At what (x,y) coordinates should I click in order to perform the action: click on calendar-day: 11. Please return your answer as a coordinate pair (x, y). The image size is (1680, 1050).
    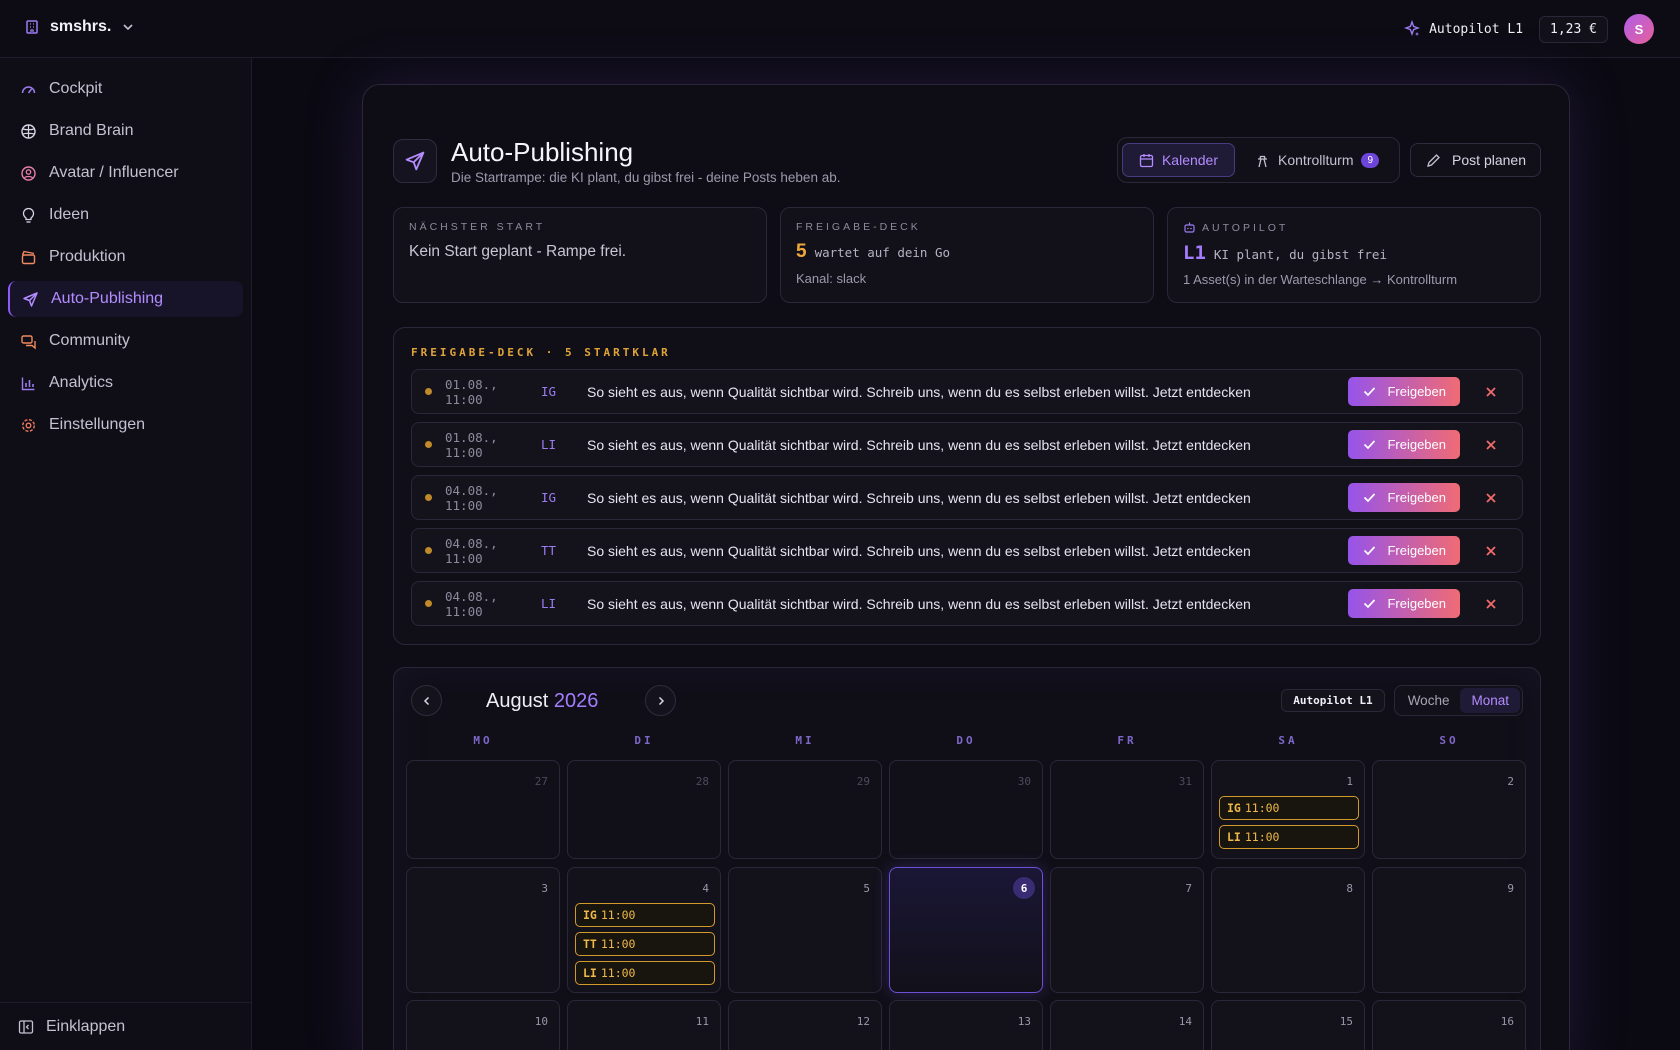
    Looking at the image, I should click on (644, 1025).